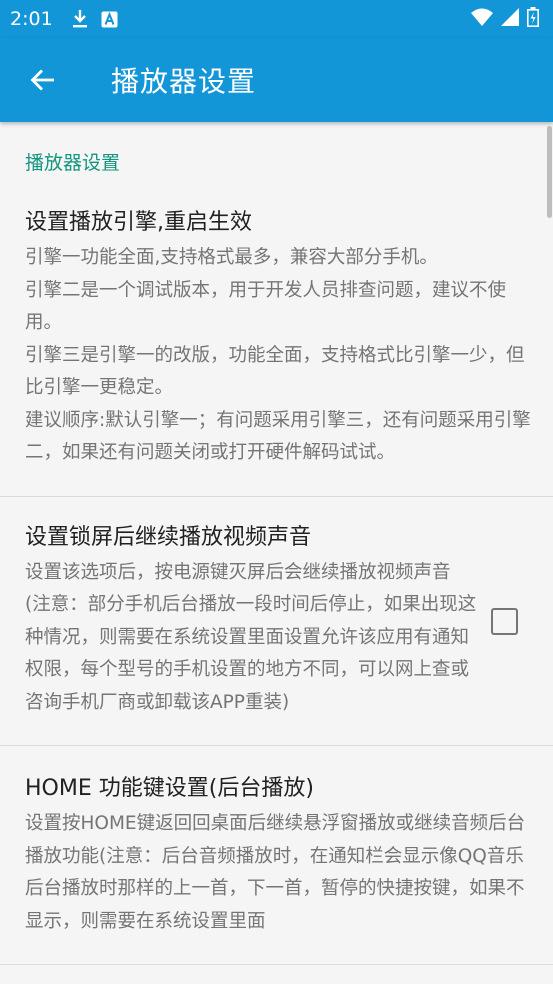 The width and height of the screenshot is (553, 984). What do you see at coordinates (504, 621) in the screenshot?
I see `lockscreen-audio-checkbox` at bounding box center [504, 621].